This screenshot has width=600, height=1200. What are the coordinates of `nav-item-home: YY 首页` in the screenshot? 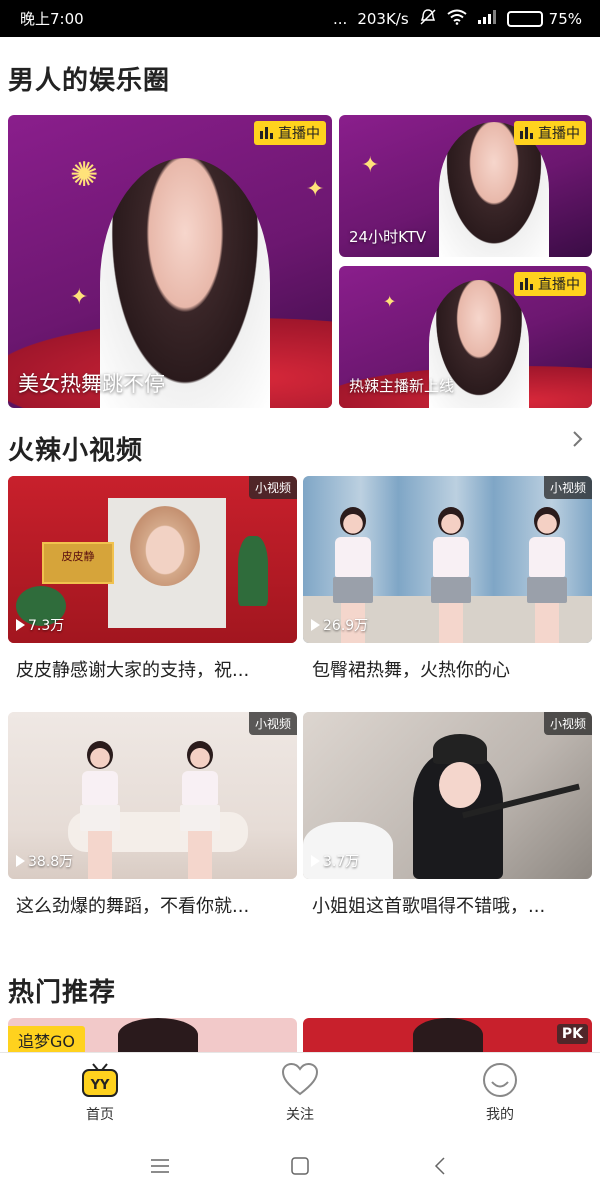 It's located at (100, 1092).